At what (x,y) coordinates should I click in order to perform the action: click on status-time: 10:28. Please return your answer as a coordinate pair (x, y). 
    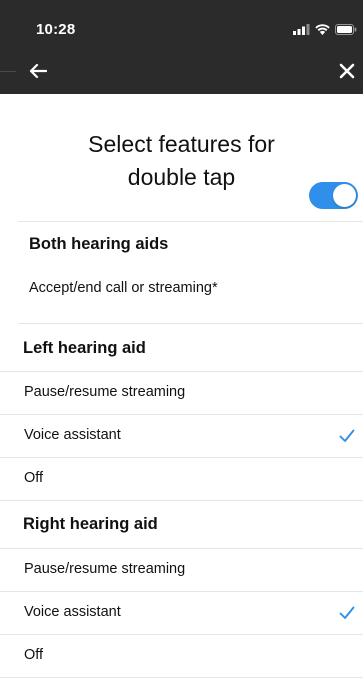
    Looking at the image, I should click on (56, 29).